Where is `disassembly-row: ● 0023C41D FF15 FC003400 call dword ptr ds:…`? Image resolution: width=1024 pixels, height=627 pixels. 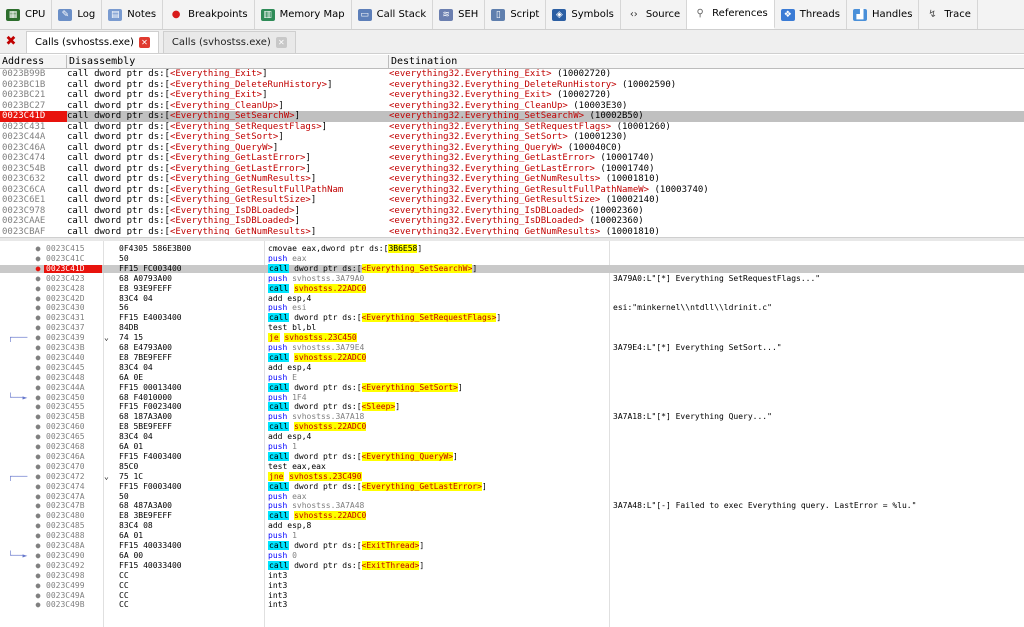 disassembly-row: ● 0023C41D FF15 FC003400 call dword ptr ds:… is located at coordinates (512, 268).